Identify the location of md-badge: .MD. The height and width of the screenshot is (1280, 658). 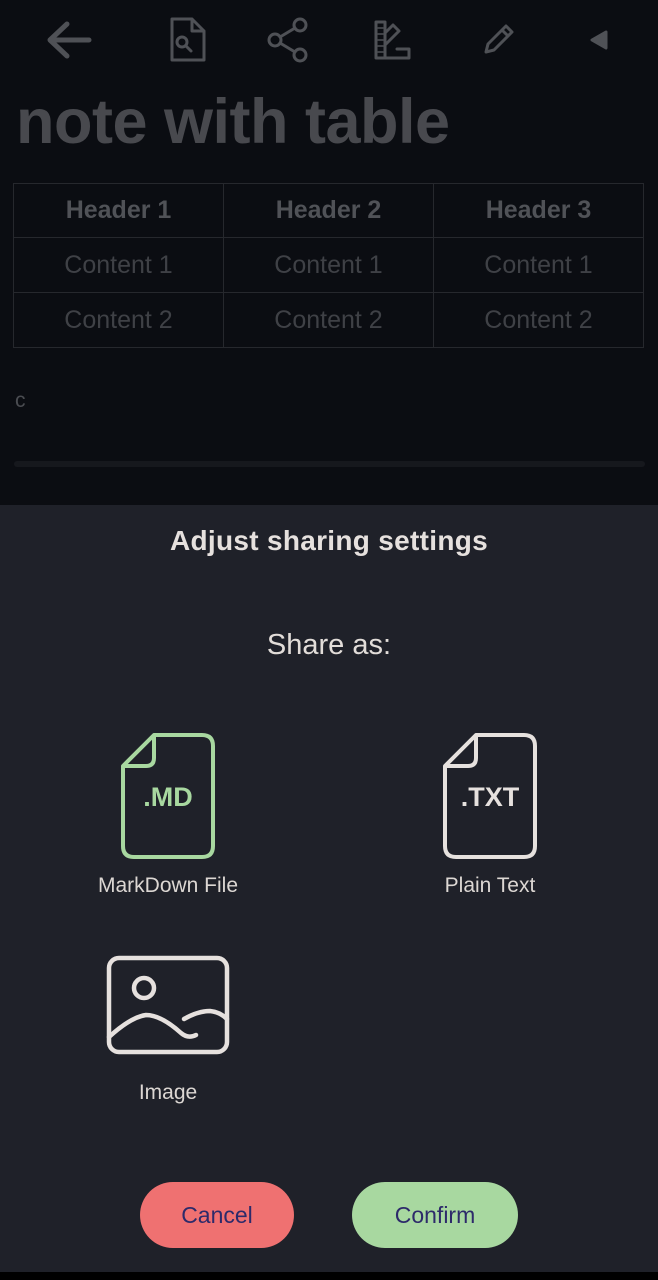
(168, 797).